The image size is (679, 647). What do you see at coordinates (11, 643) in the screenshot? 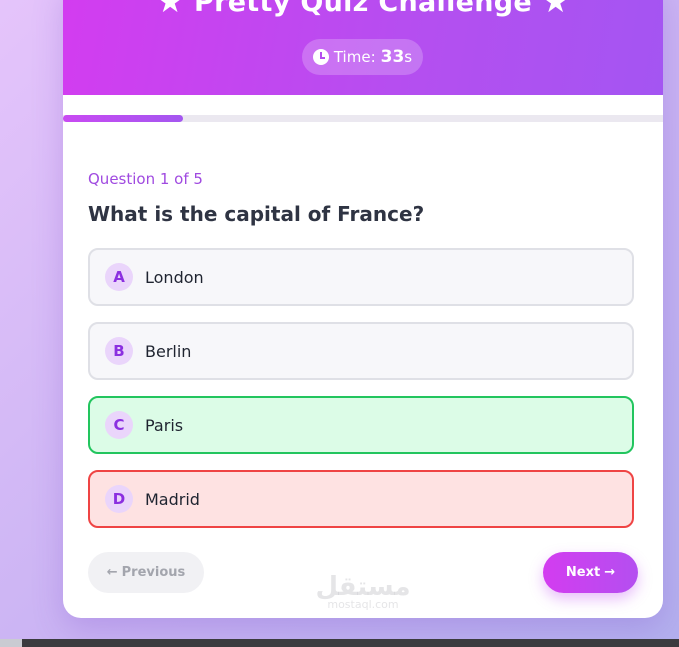
I see `taskbar-segment` at bounding box center [11, 643].